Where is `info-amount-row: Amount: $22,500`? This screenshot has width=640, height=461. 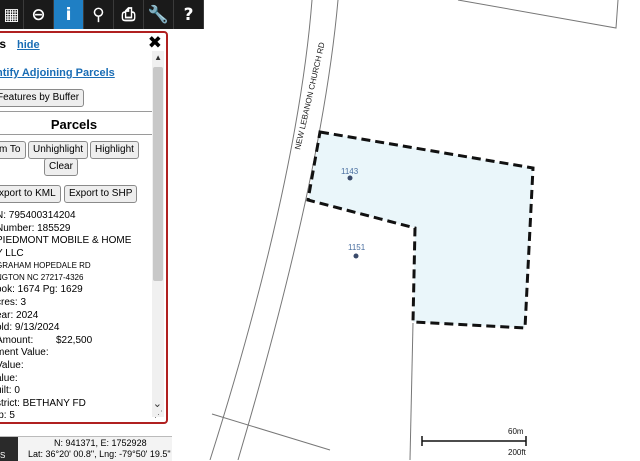
info-amount-row: Amount: $22,500 is located at coordinates (76, 341).